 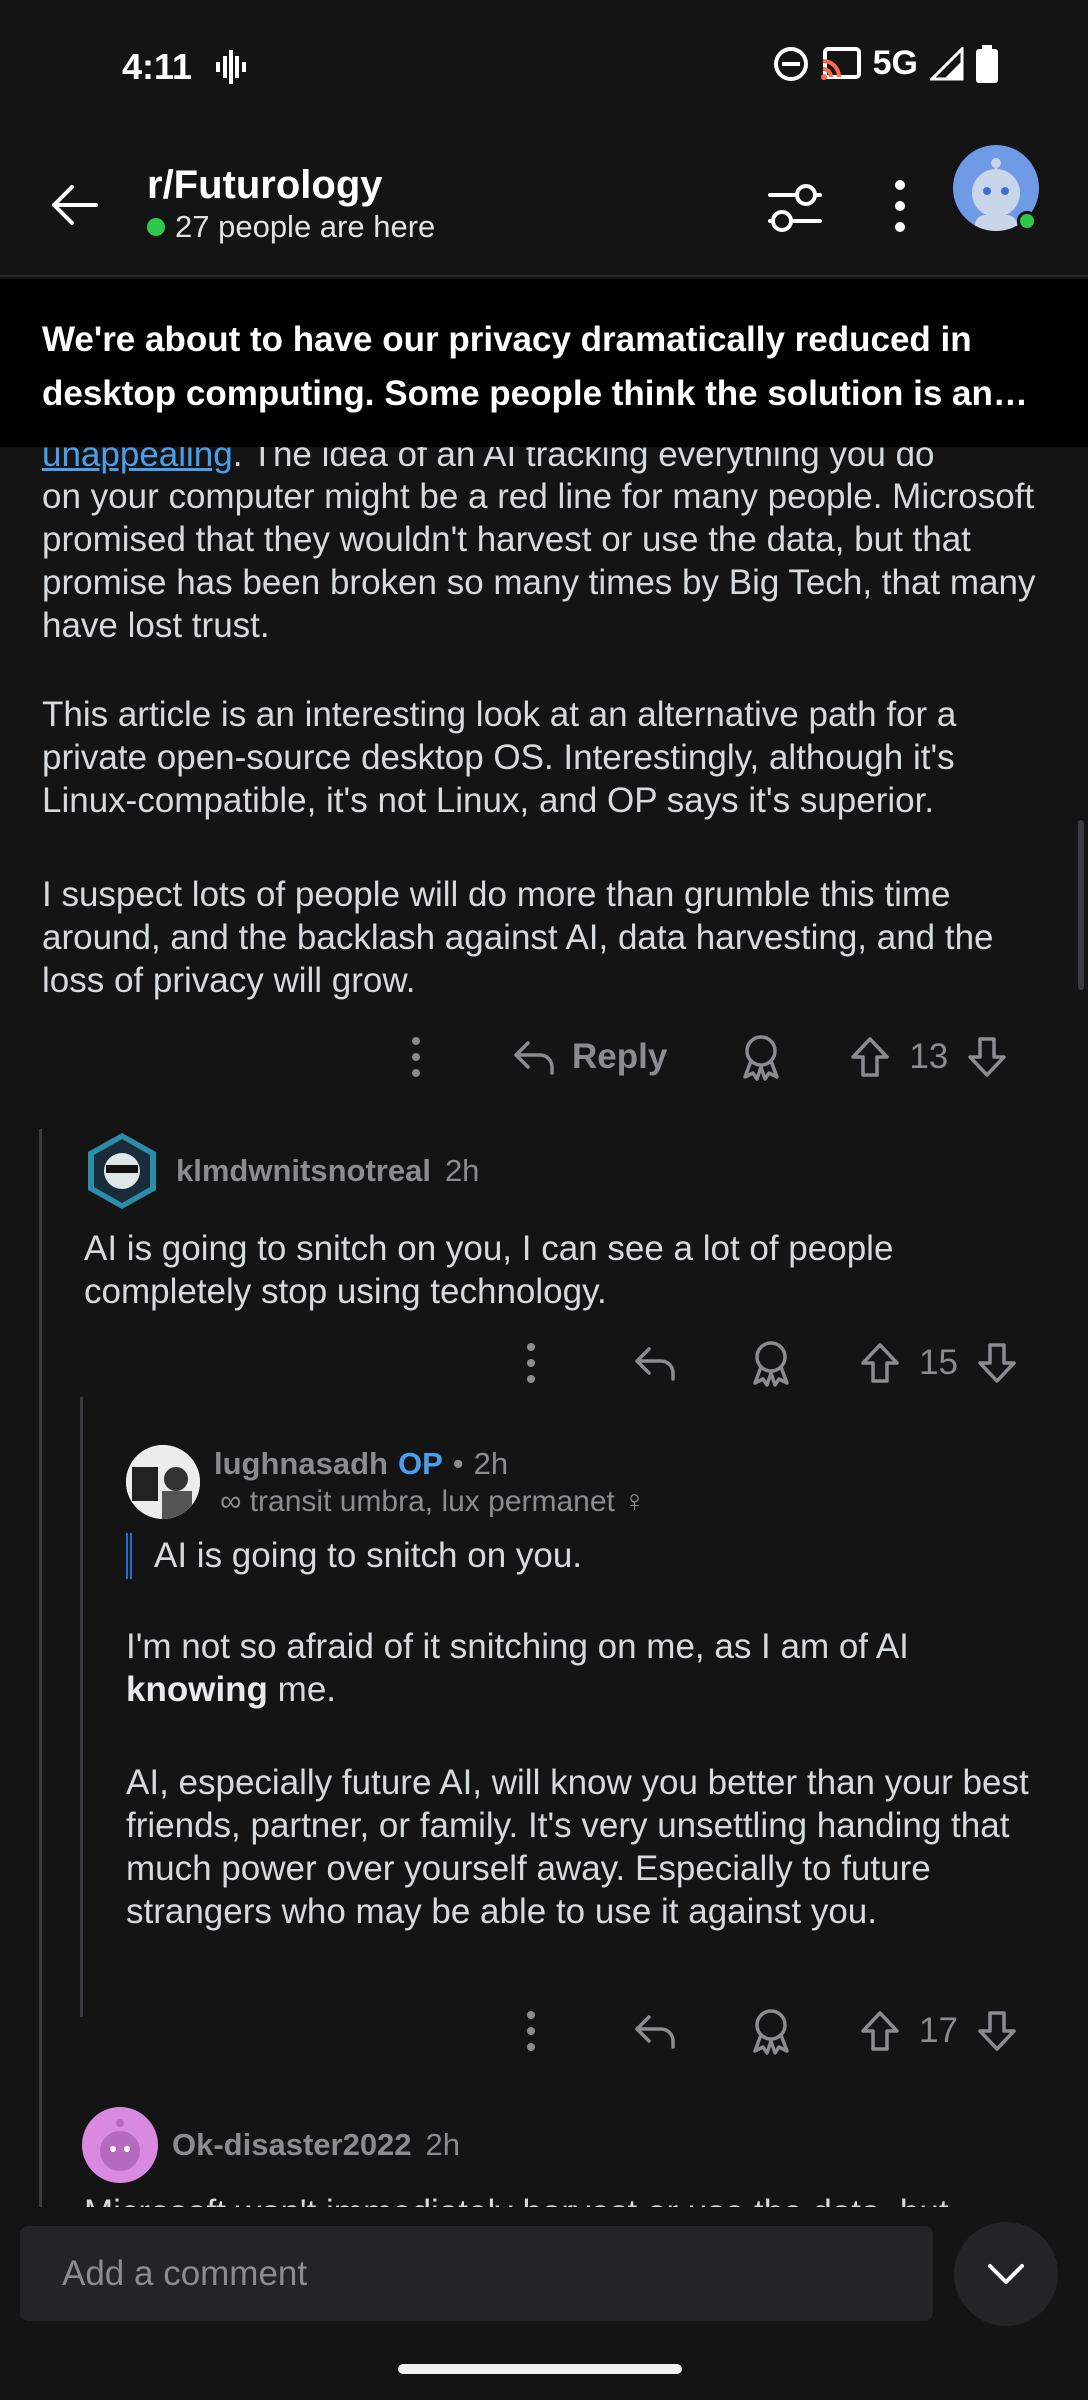 I want to click on post-body-link: unappealing, so click(x=137, y=460).